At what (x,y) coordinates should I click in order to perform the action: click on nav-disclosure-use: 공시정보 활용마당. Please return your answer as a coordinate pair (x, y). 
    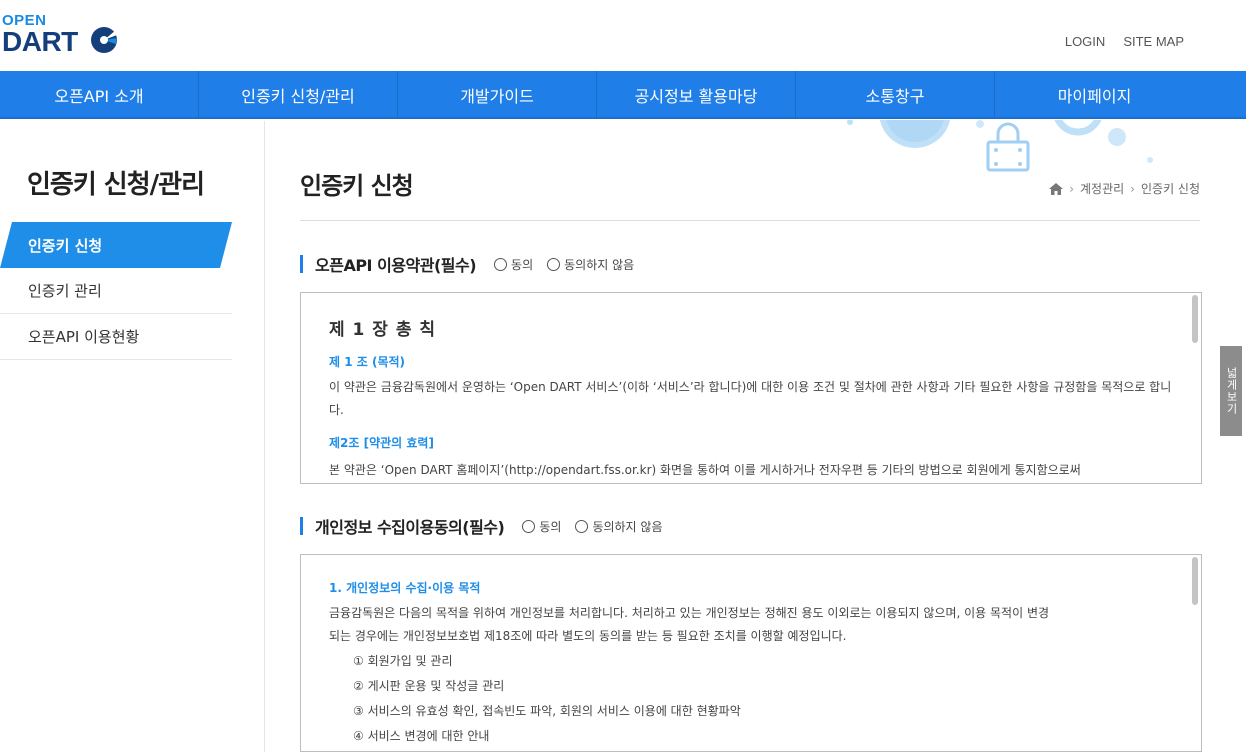
    Looking at the image, I should click on (696, 95).